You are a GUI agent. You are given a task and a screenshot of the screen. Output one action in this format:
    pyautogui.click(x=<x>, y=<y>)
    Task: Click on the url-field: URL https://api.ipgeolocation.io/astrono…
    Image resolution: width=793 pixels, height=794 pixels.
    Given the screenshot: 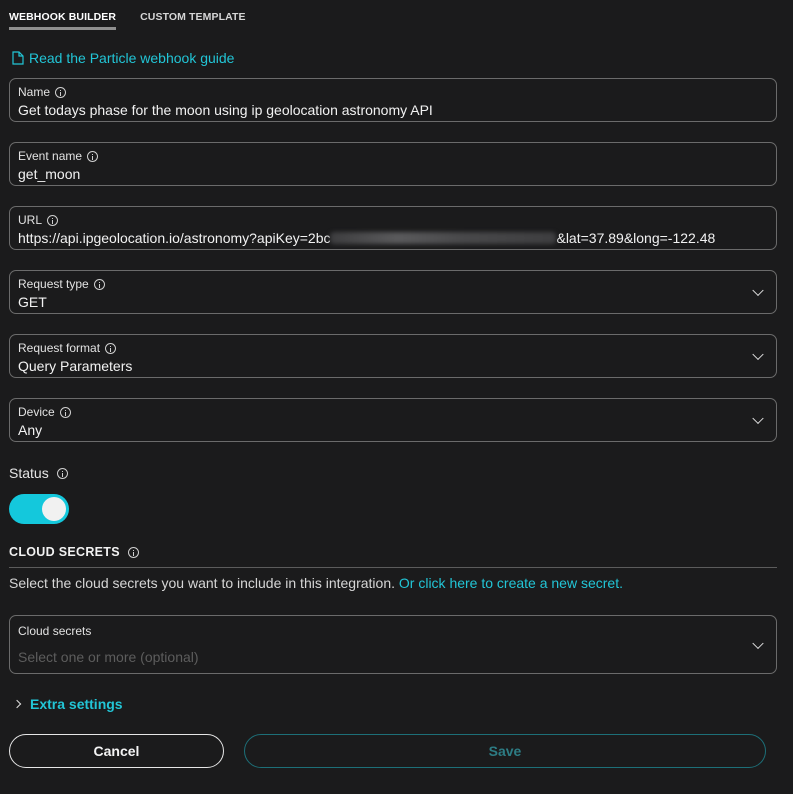 What is the action you would take?
    pyautogui.click(x=393, y=228)
    